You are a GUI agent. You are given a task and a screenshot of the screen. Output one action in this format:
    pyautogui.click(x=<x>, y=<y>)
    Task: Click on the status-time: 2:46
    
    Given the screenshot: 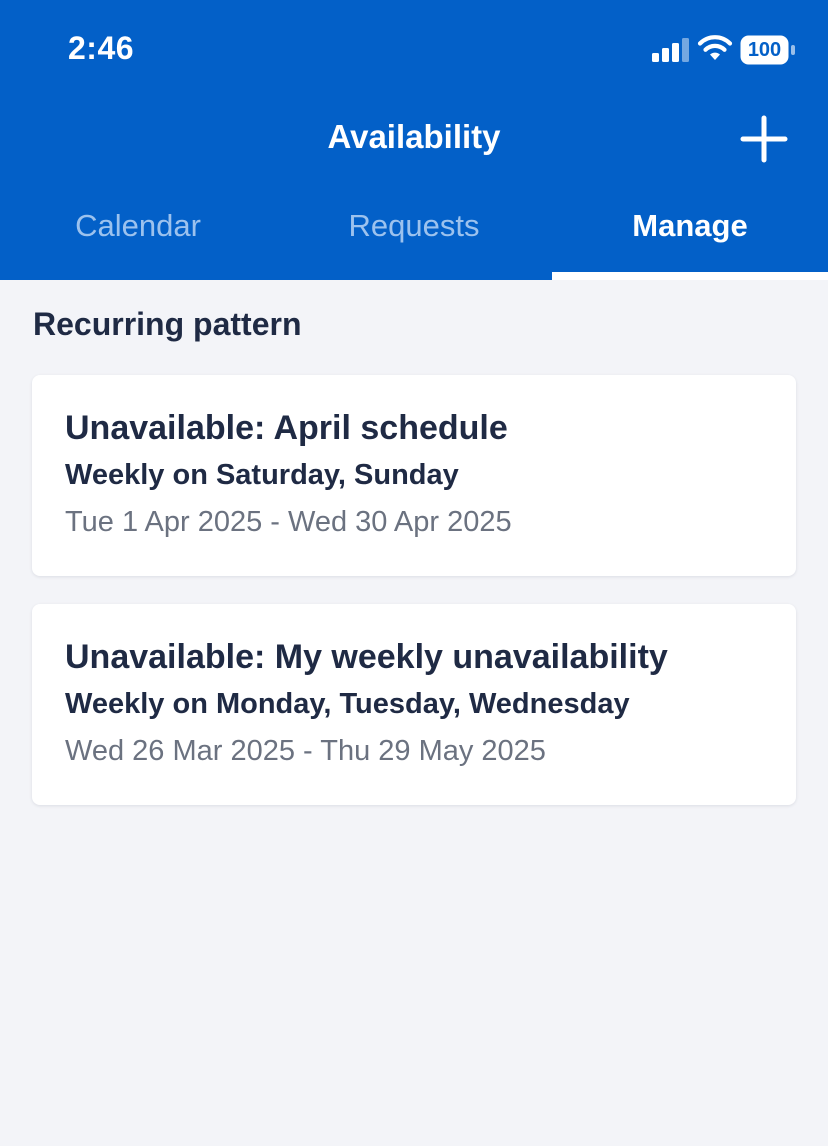 What is the action you would take?
    pyautogui.click(x=101, y=48)
    